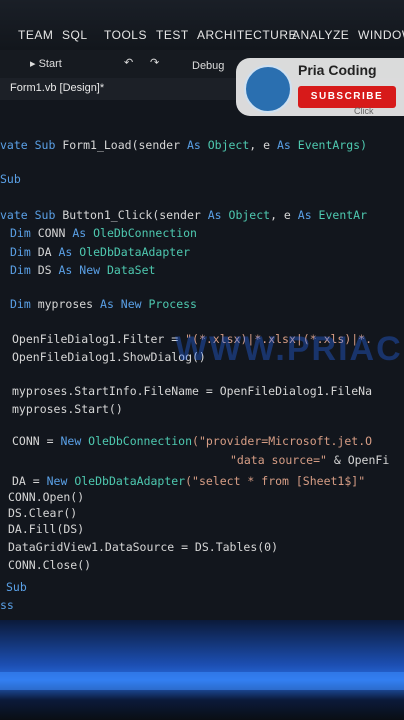 This screenshot has width=404, height=720. What do you see at coordinates (75, 35) in the screenshot?
I see `menu-sql: SQL` at bounding box center [75, 35].